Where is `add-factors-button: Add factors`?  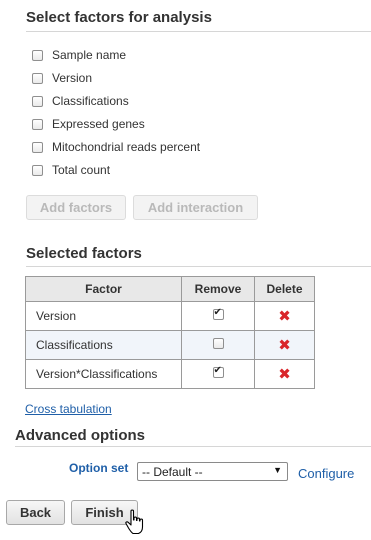 add-factors-button: Add factors is located at coordinates (76, 207).